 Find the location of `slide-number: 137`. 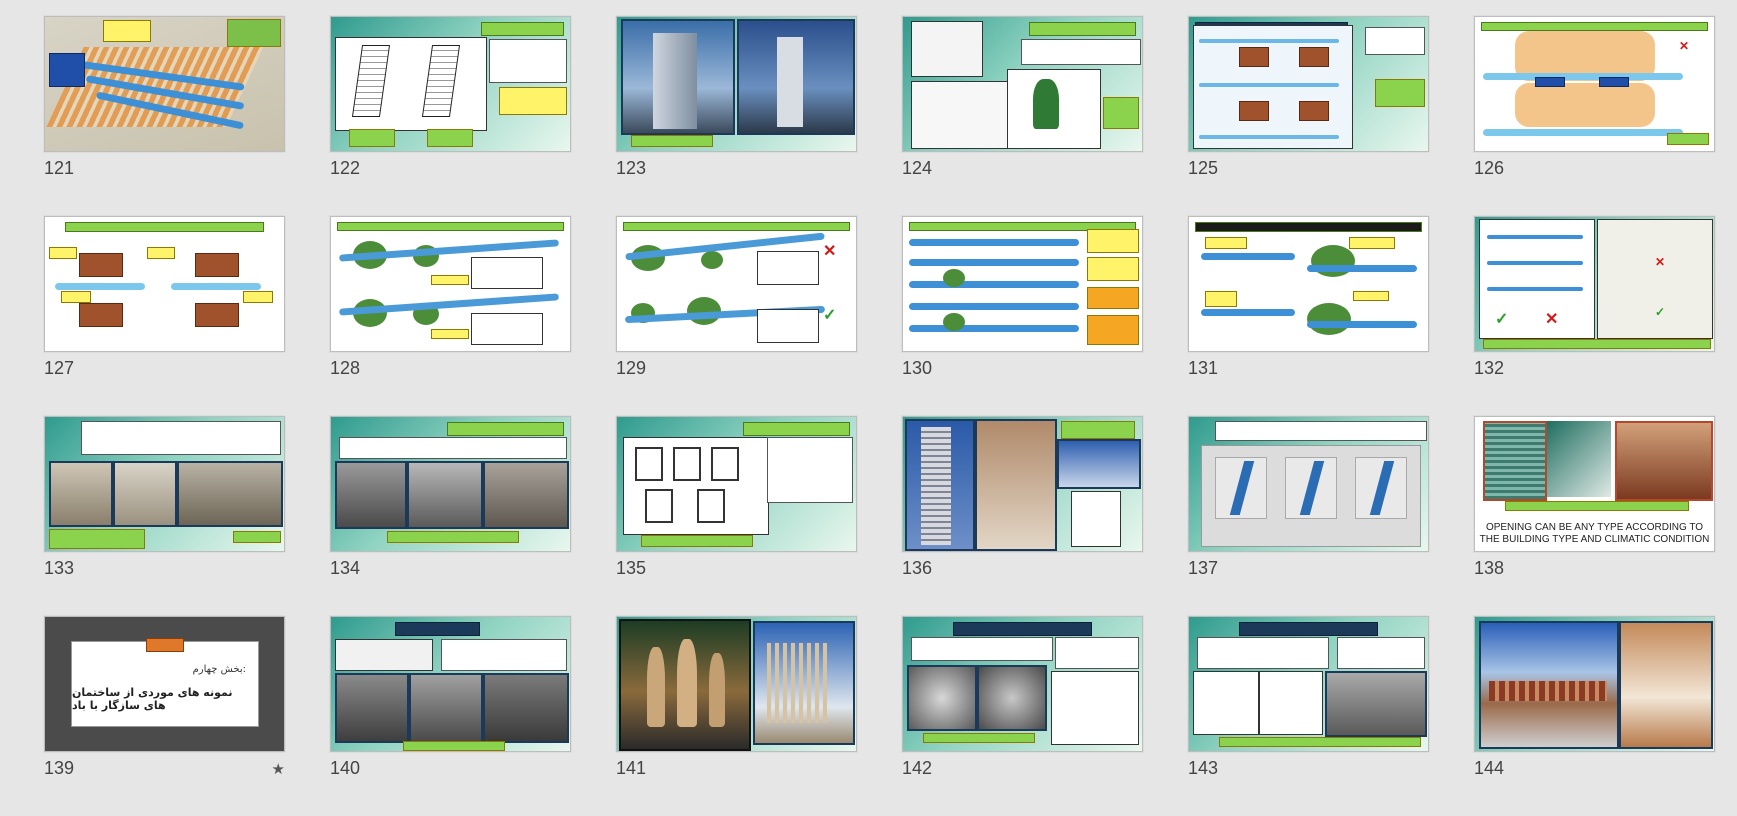

slide-number: 137 is located at coordinates (1203, 568).